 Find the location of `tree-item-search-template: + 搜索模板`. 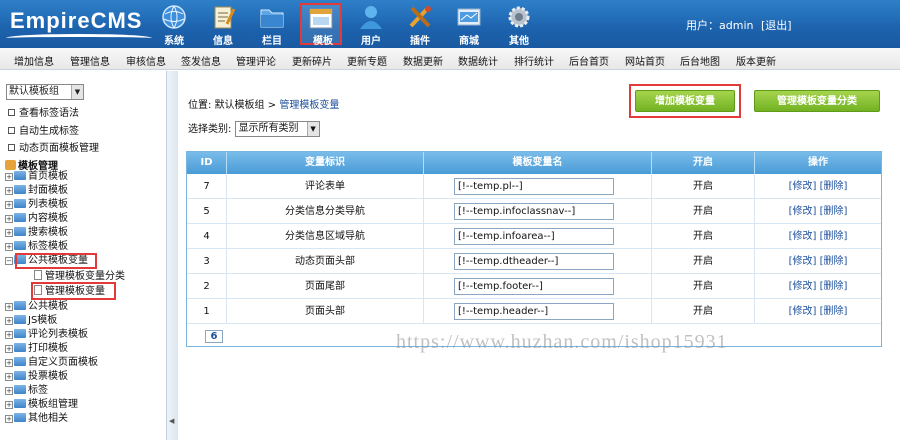

tree-item-search-template: + 搜索模板 is located at coordinates (36, 233).